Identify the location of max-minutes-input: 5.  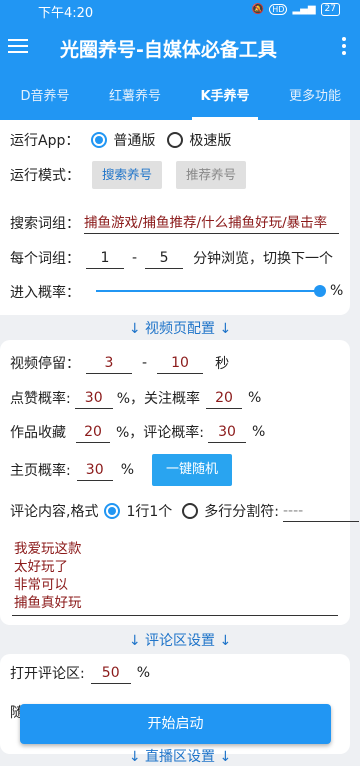
(164, 258).